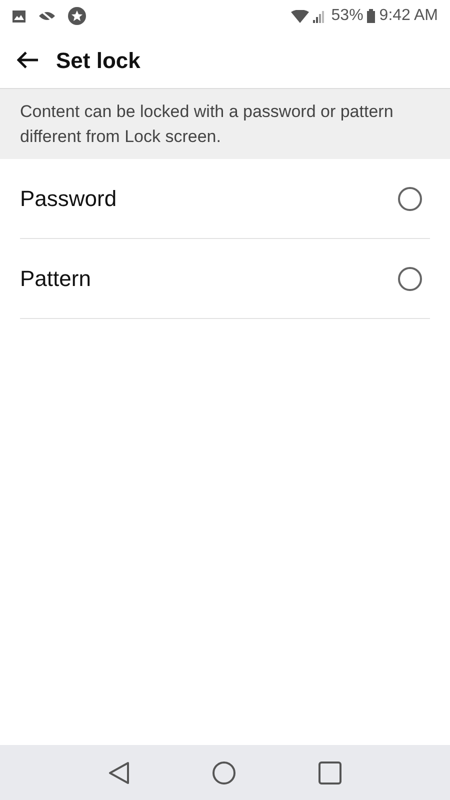 The width and height of the screenshot is (450, 800). Describe the element at coordinates (47, 16) in the screenshot. I see `eye-slash-icon` at that location.